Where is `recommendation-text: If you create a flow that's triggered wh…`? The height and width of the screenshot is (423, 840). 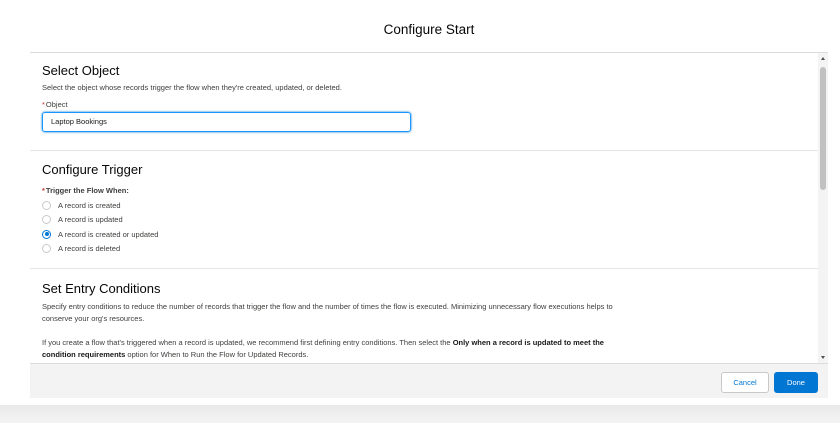 recommendation-text: If you create a flow that's triggered wh… is located at coordinates (247, 342).